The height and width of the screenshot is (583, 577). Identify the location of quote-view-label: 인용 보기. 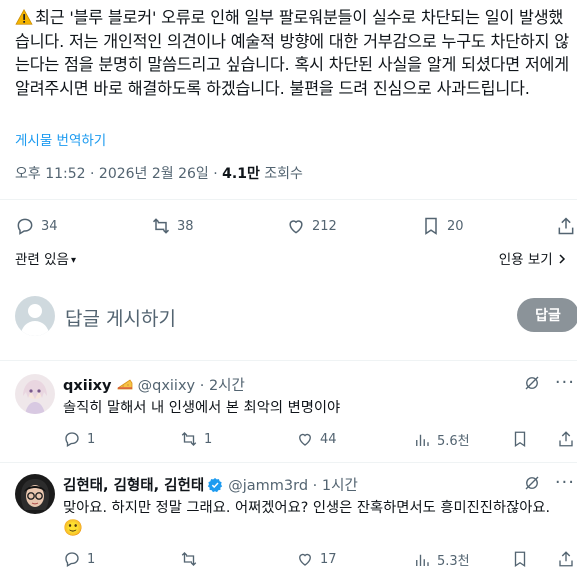
(525, 260).